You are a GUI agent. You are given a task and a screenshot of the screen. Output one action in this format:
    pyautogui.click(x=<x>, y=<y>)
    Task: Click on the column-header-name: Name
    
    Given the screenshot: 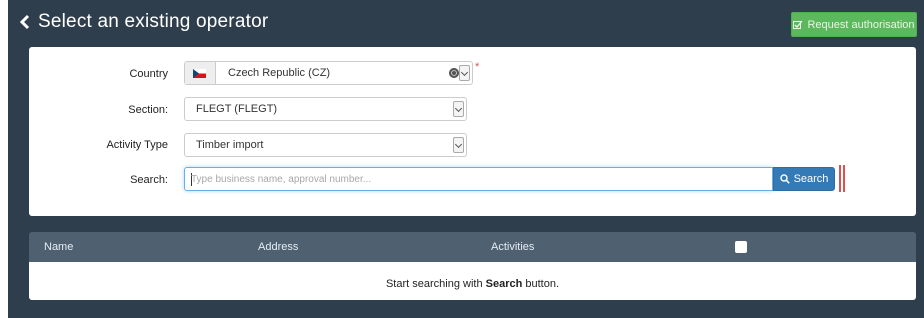 What is the action you would take?
    pyautogui.click(x=58, y=247)
    